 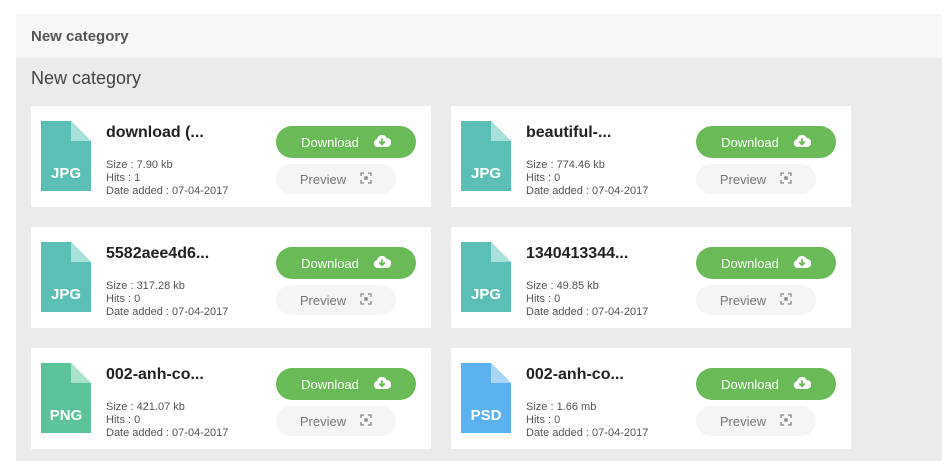 What do you see at coordinates (145, 286) in the screenshot?
I see `file-size: Size : 317.28 kb` at bounding box center [145, 286].